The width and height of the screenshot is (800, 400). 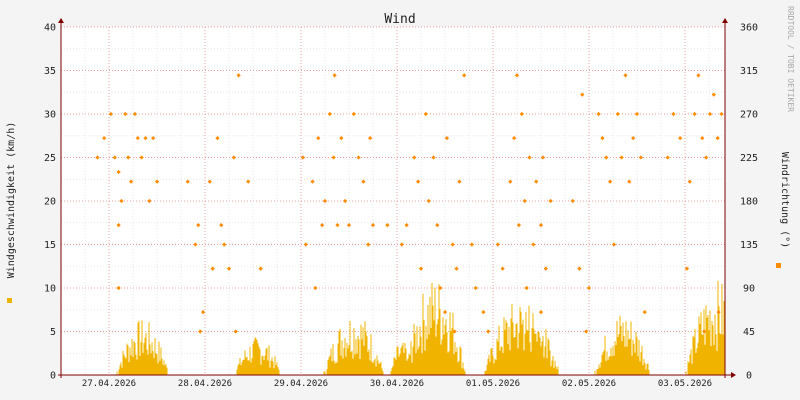 I want to click on chart-title: Wind, so click(x=399, y=19).